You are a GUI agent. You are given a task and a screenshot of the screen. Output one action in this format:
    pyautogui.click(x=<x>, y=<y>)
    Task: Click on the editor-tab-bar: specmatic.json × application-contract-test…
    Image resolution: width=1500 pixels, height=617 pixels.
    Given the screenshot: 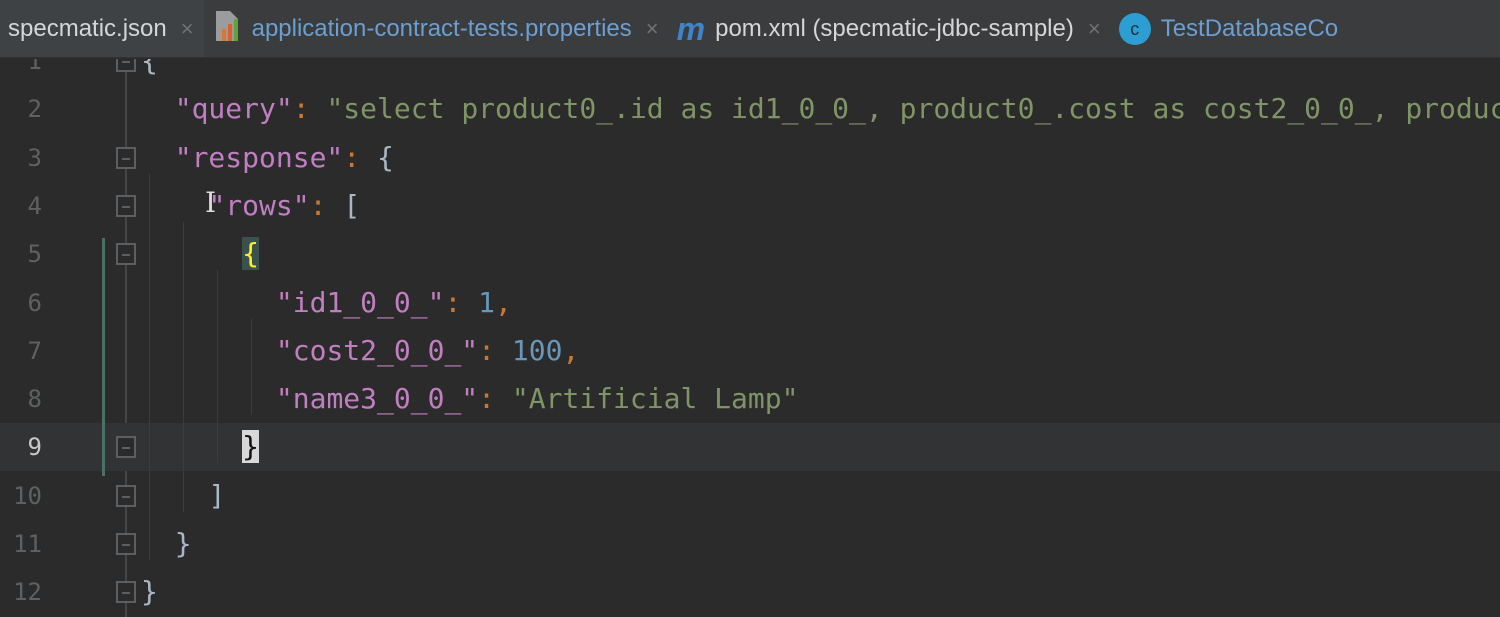 What is the action you would take?
    pyautogui.click(x=750, y=29)
    